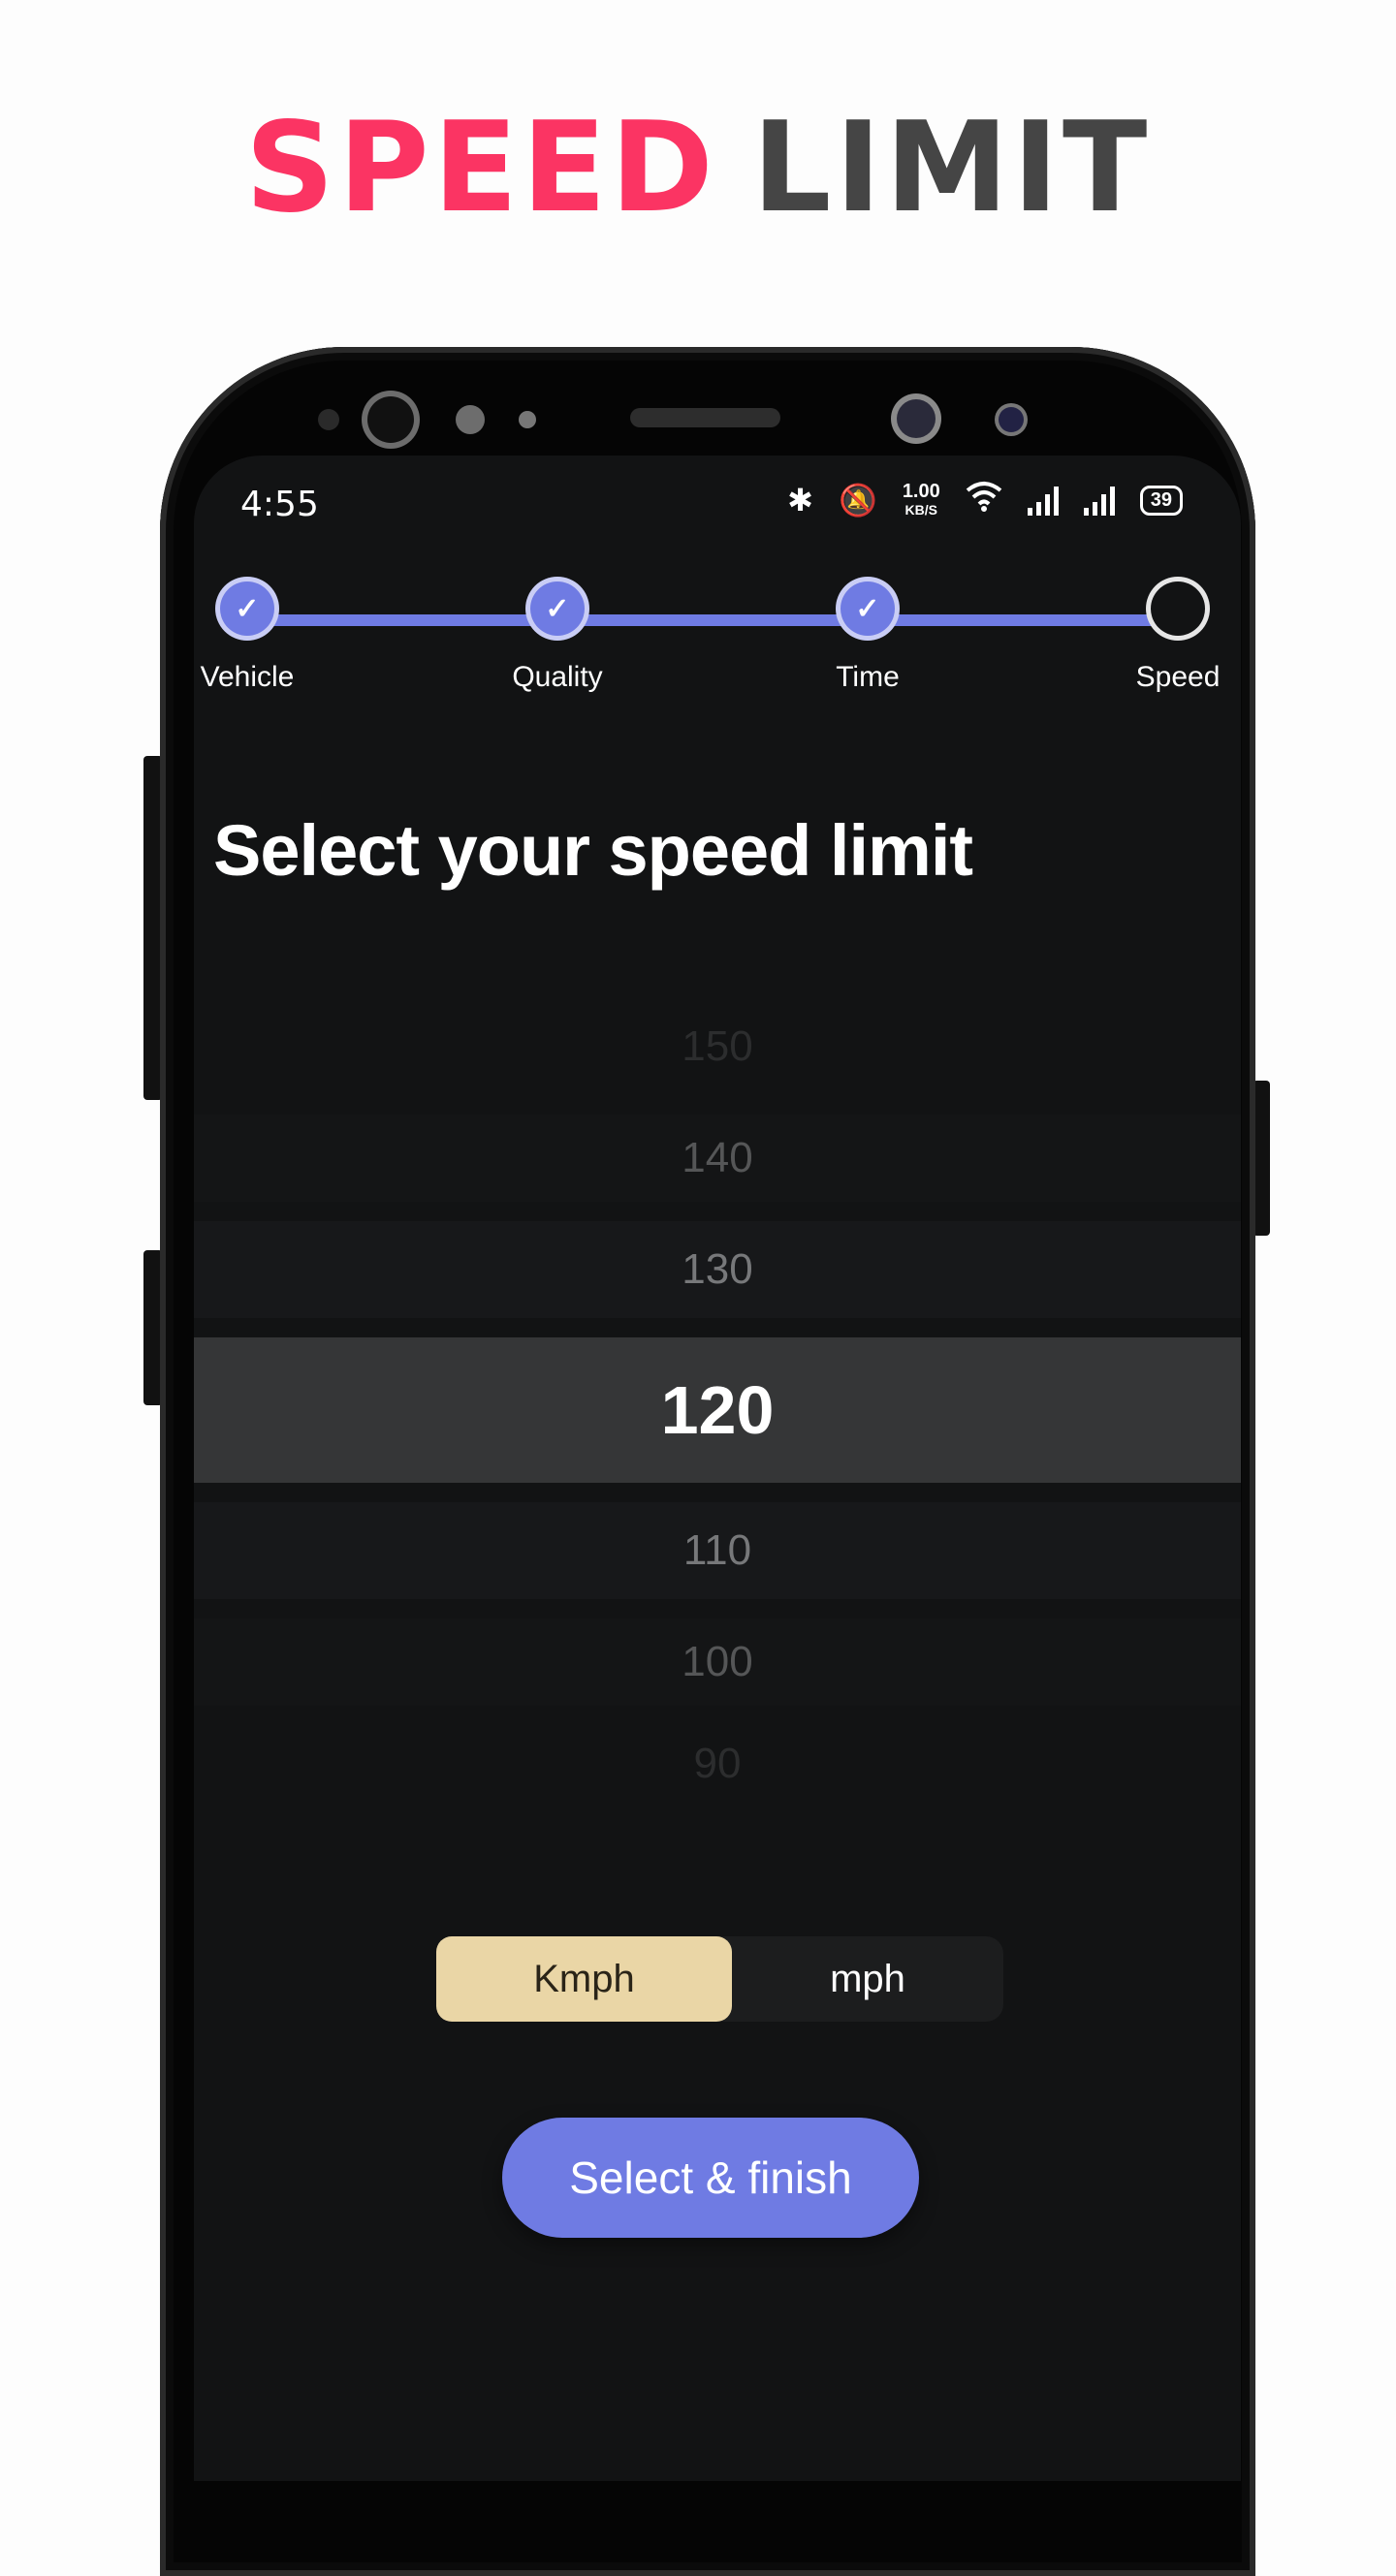 This screenshot has height=2576, width=1396. Describe the element at coordinates (800, 500) in the screenshot. I see `bluetooth-icon: ✱` at that location.